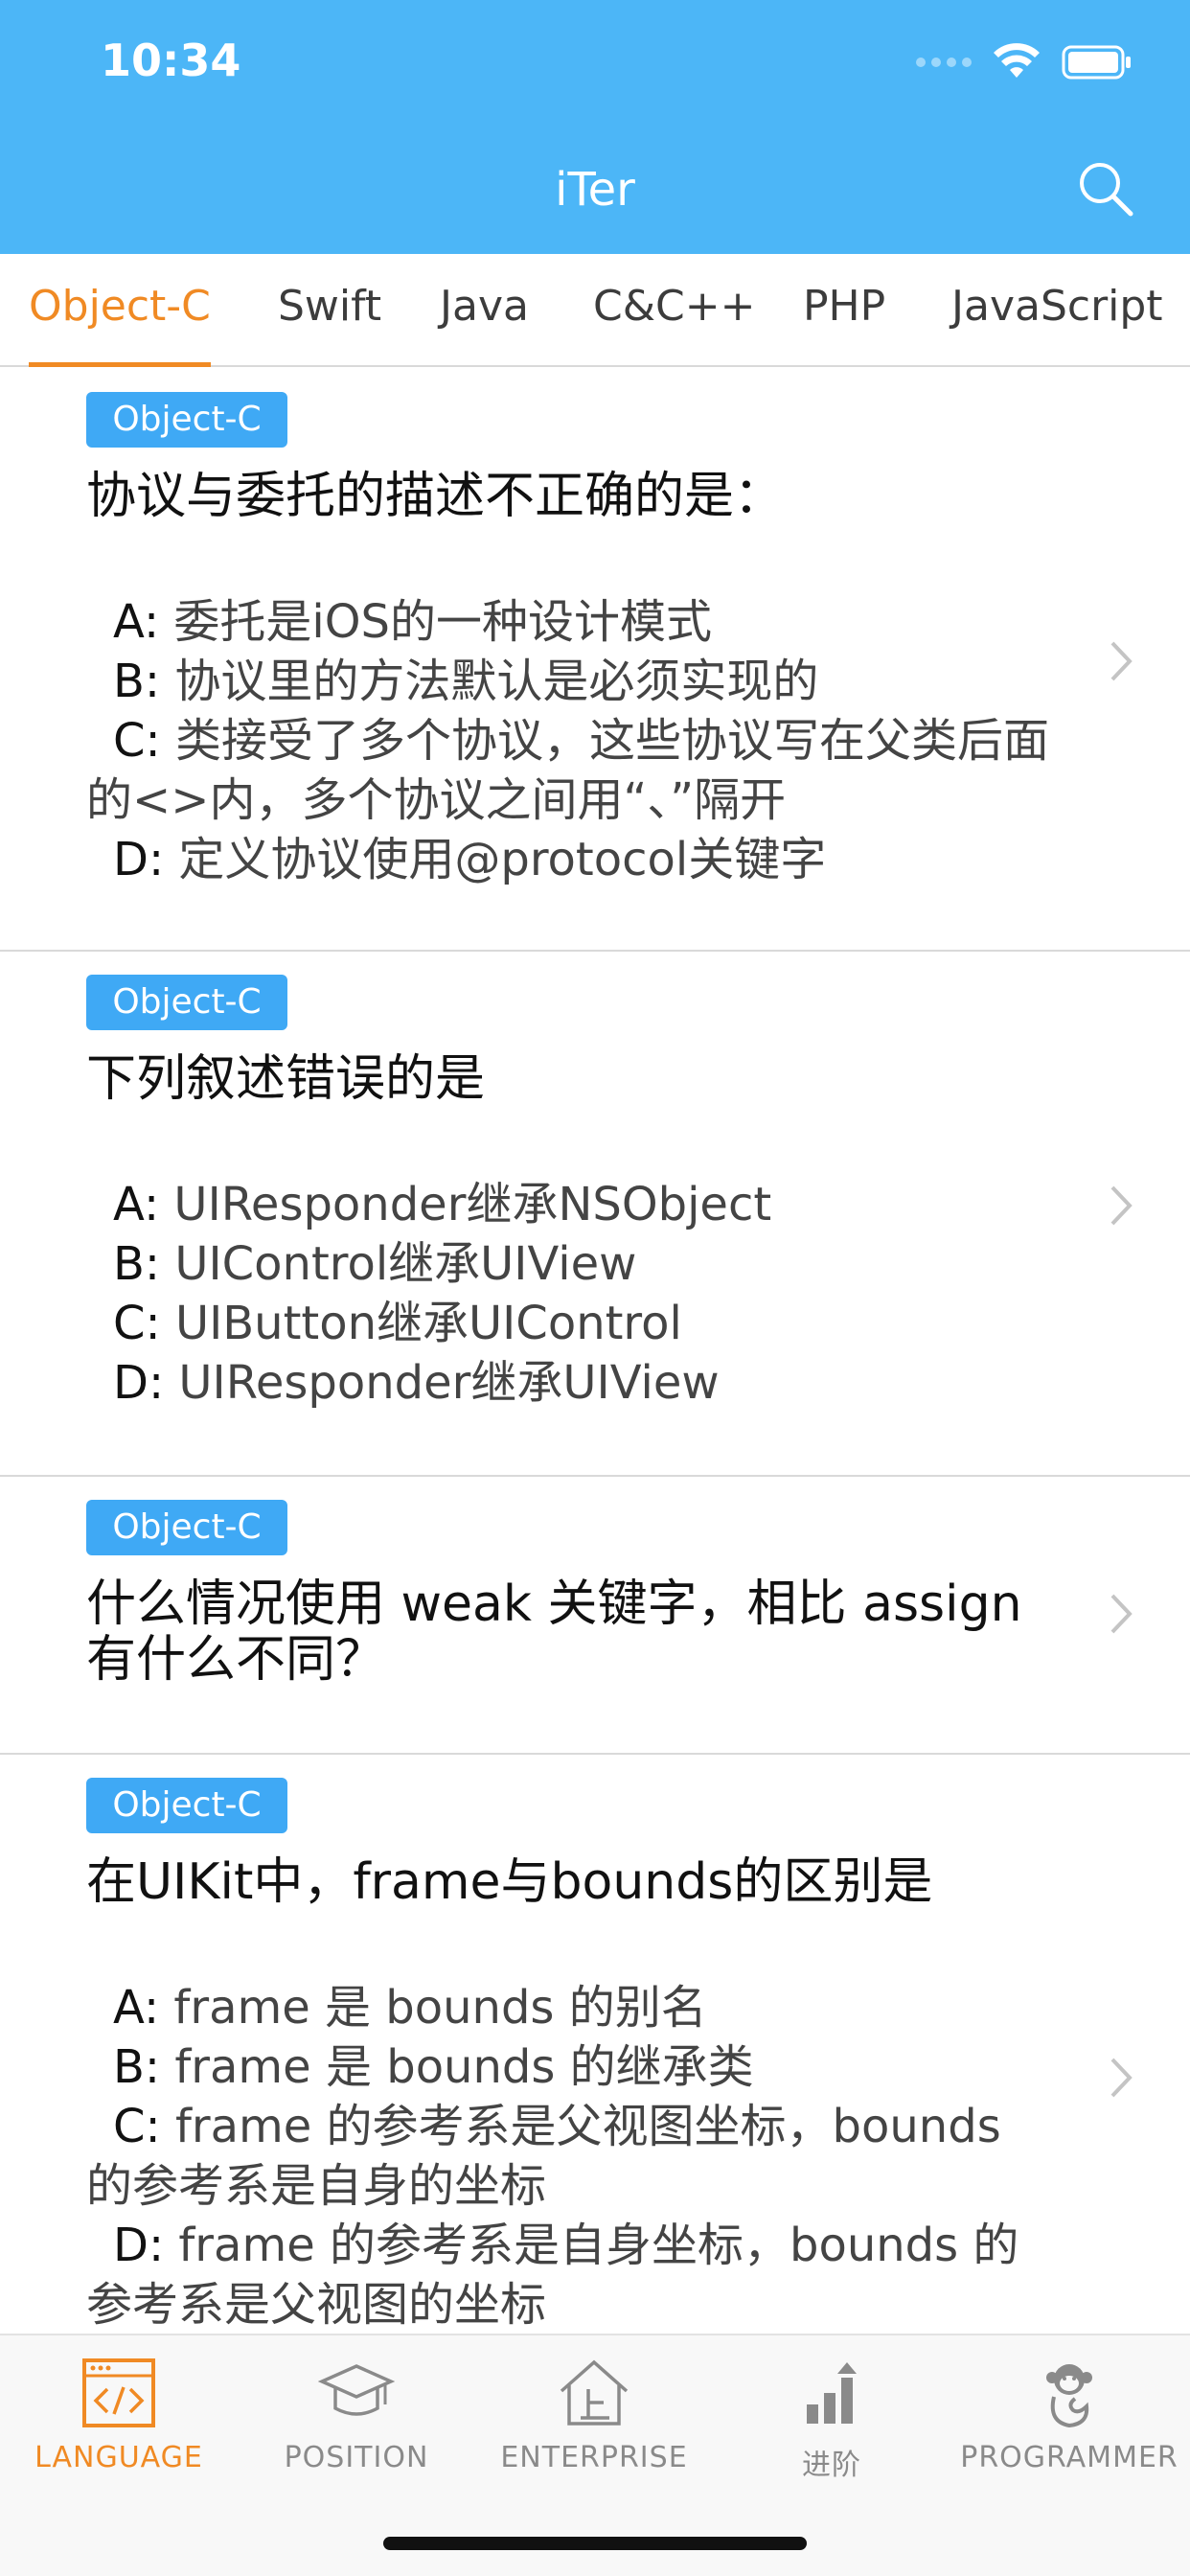  What do you see at coordinates (1069, 2431) in the screenshot?
I see `tabbar-item-programmer: PROGRAMMER` at bounding box center [1069, 2431].